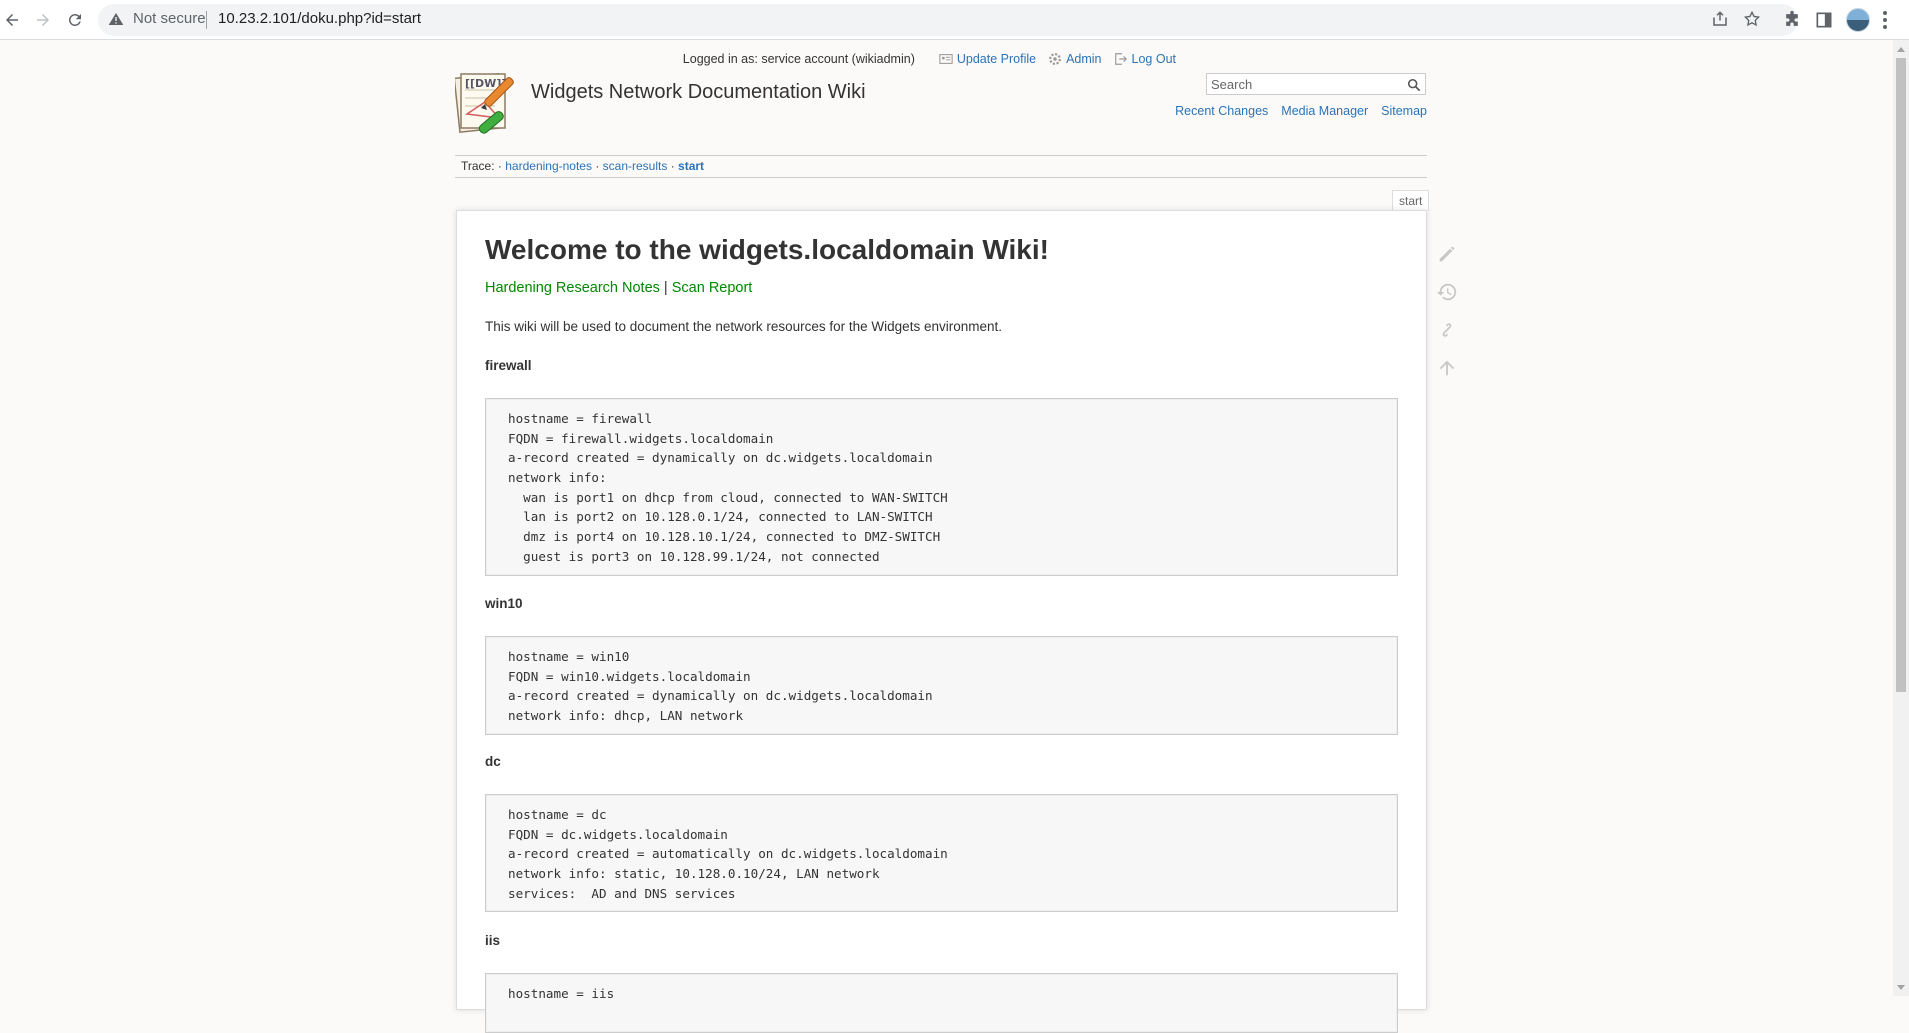 The image size is (1909, 1033). Describe the element at coordinates (1720, 19) in the screenshot. I see `share-icon` at that location.